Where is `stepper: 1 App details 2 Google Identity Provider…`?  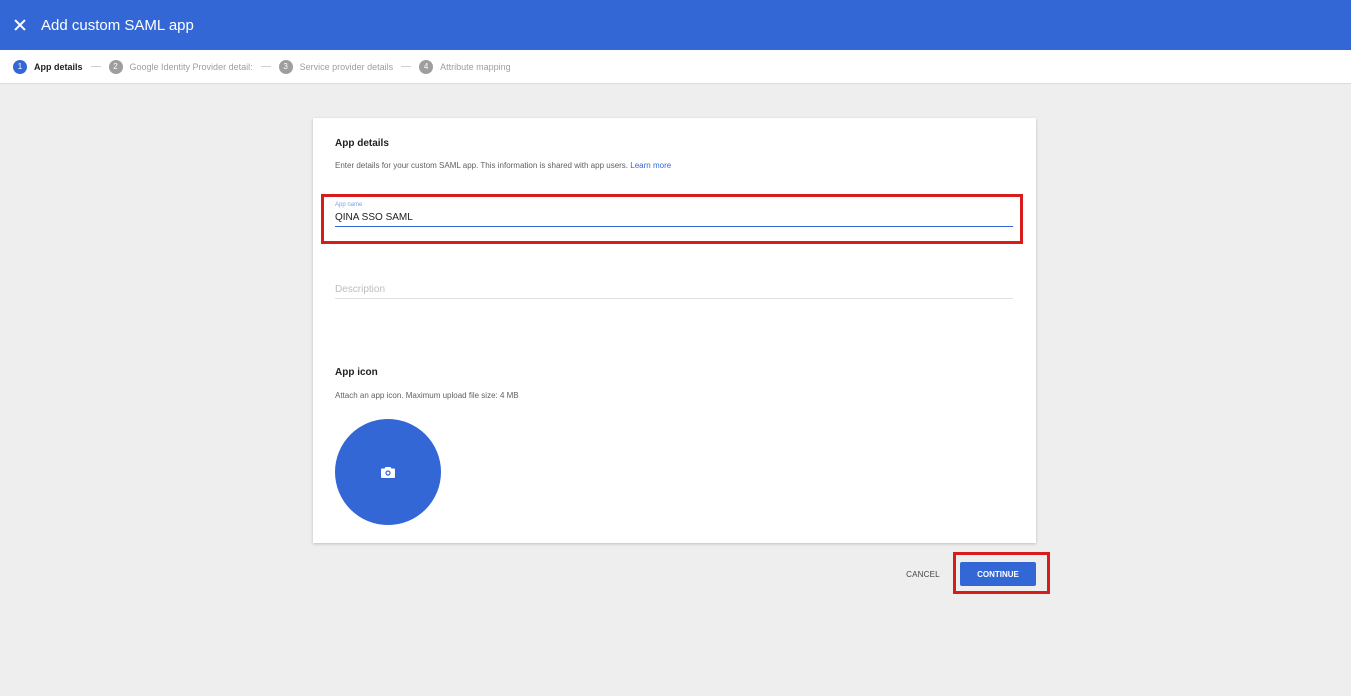
stepper: 1 App details 2 Google Identity Provider… is located at coordinates (675, 67).